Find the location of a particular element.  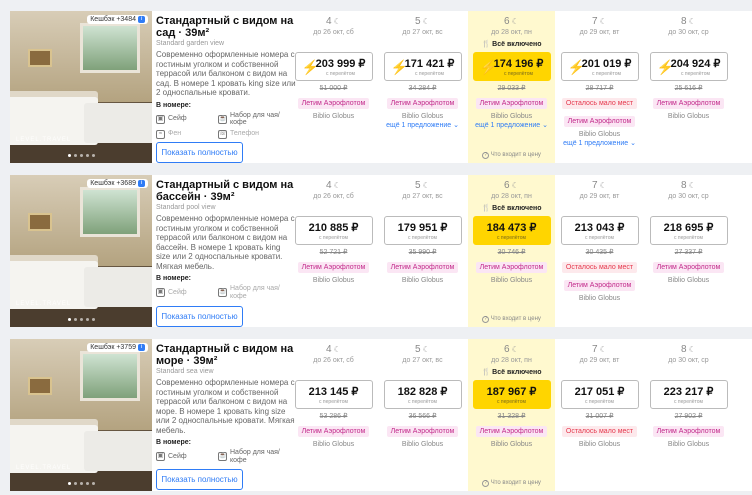

amenity-item: ☕ Набор для чая/кофе is located at coordinates (253, 456).